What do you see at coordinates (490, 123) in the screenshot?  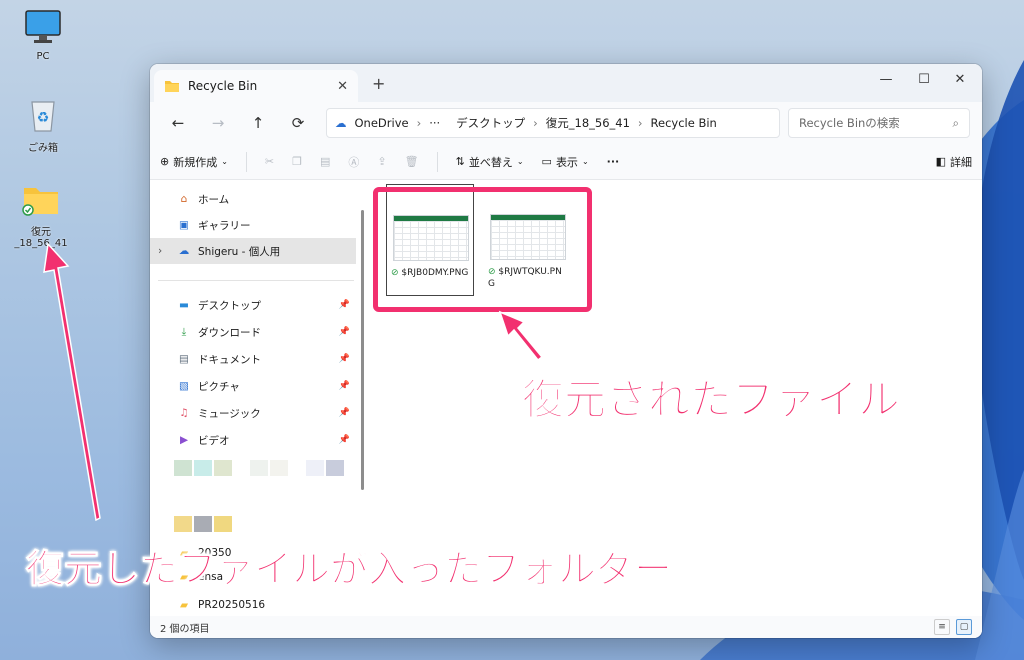 I see `breadcrumb-desktop: デスクトップ` at bounding box center [490, 123].